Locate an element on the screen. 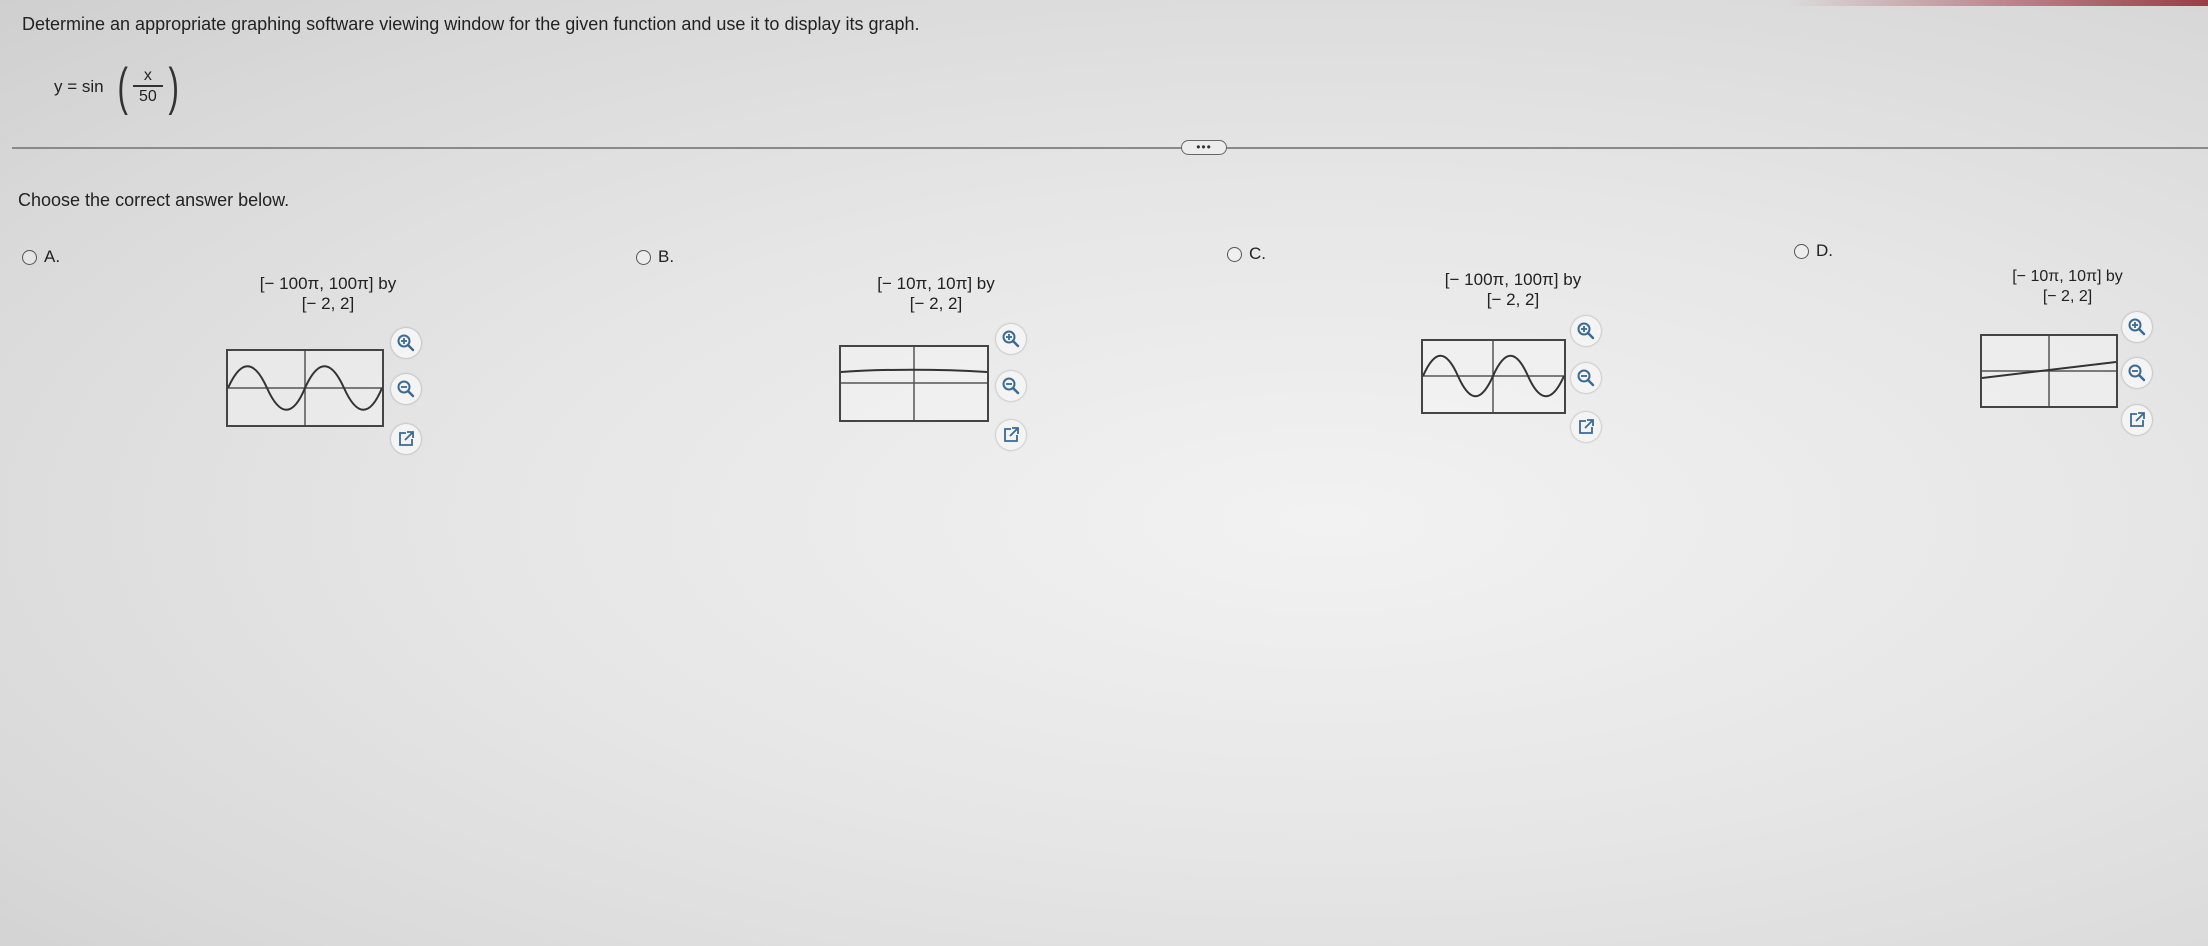 This screenshot has height=946, width=2208. right-paren: ) is located at coordinates (173, 87).